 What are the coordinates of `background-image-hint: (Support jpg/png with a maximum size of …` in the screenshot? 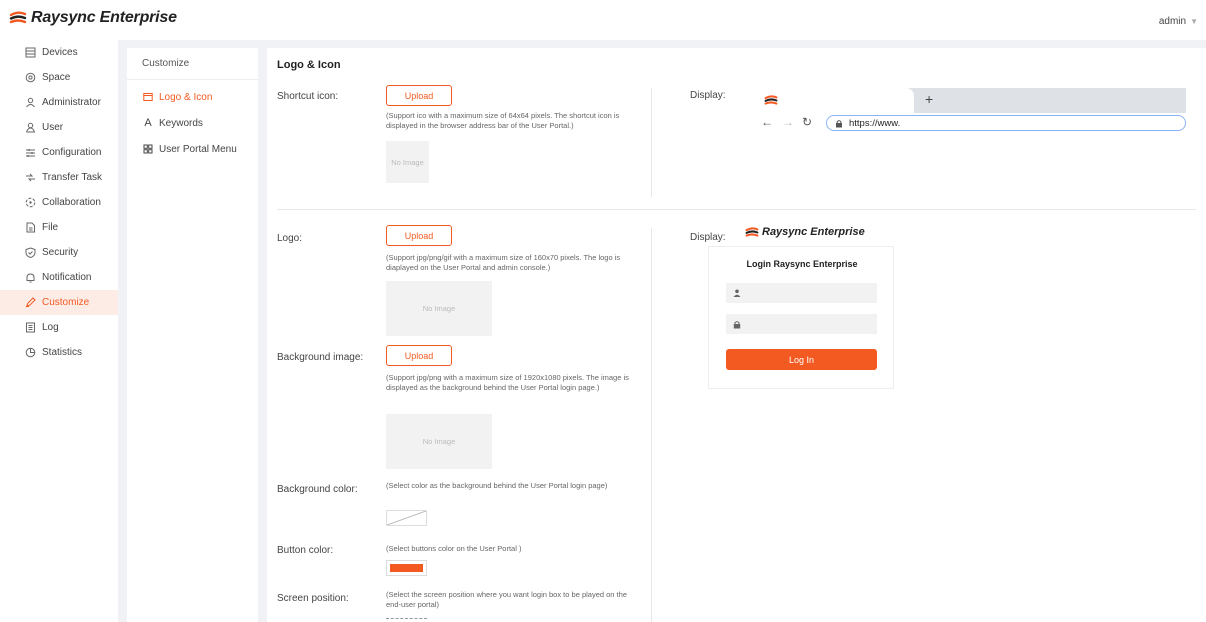 It's located at (507, 382).